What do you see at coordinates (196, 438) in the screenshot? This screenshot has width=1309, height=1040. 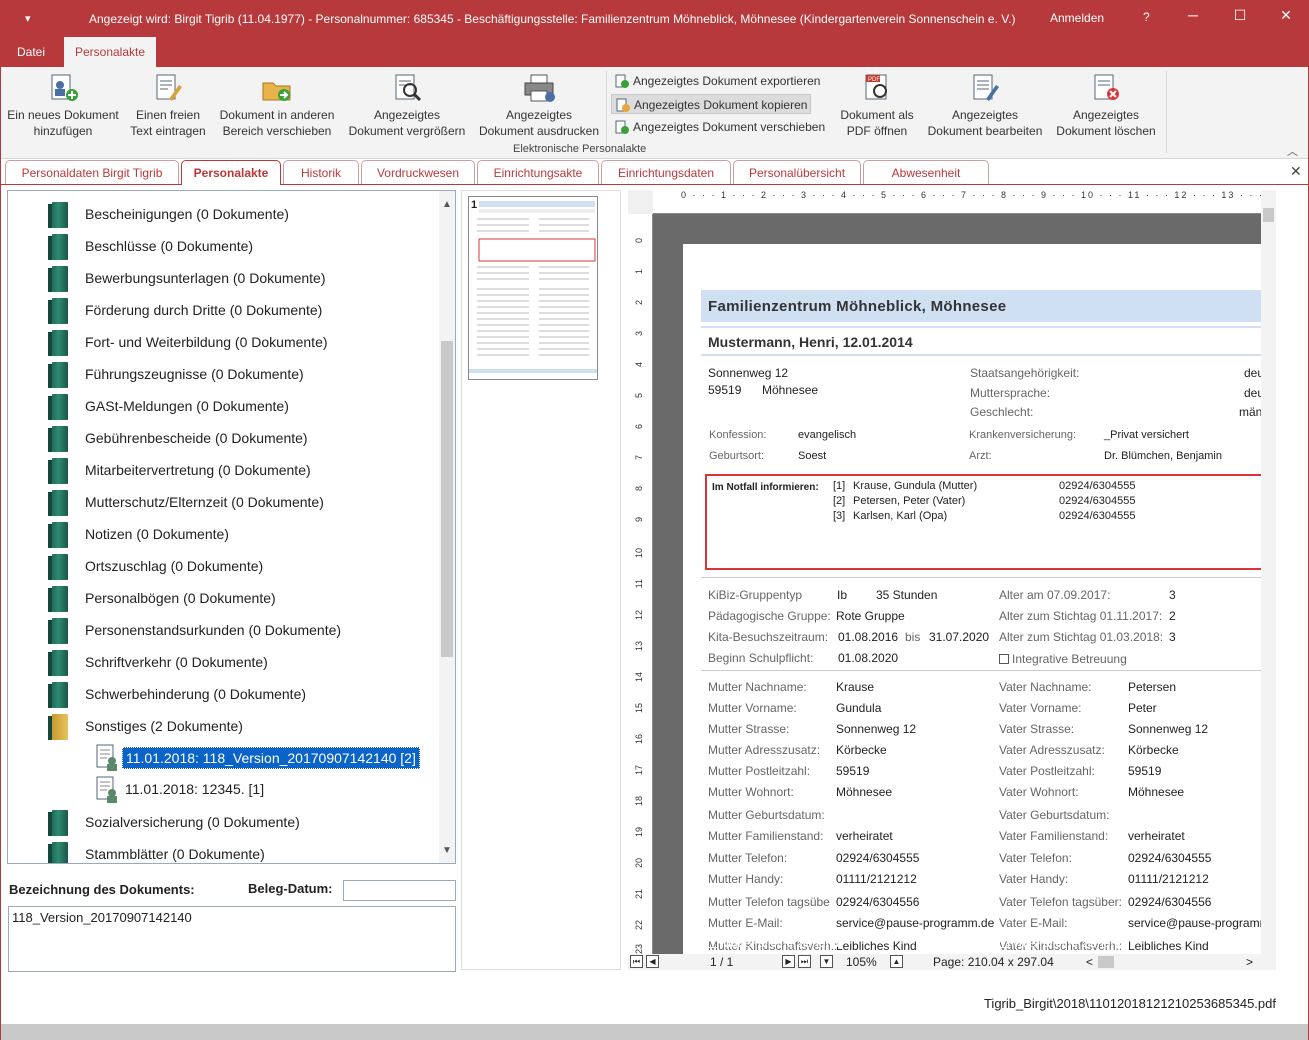 I see `tree-item-label: Gebührenbescheide (0 Dokumente)` at bounding box center [196, 438].